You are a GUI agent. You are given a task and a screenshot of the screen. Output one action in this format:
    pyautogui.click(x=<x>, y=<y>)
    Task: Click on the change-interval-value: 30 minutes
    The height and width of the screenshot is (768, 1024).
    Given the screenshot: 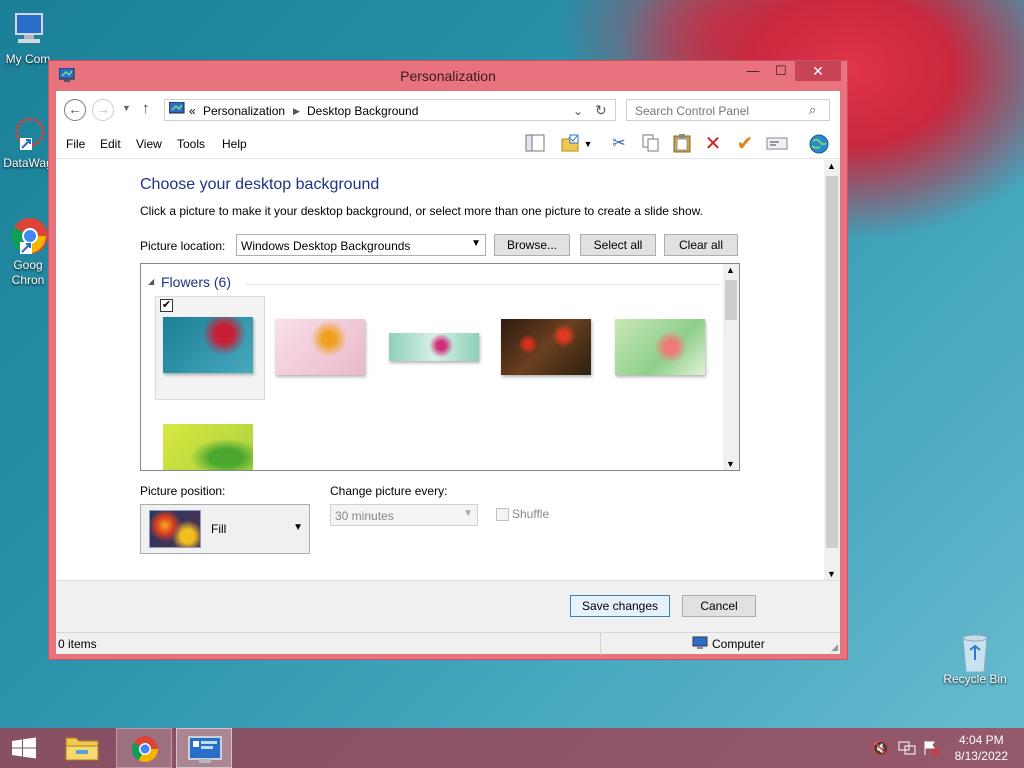 What is the action you would take?
    pyautogui.click(x=364, y=516)
    